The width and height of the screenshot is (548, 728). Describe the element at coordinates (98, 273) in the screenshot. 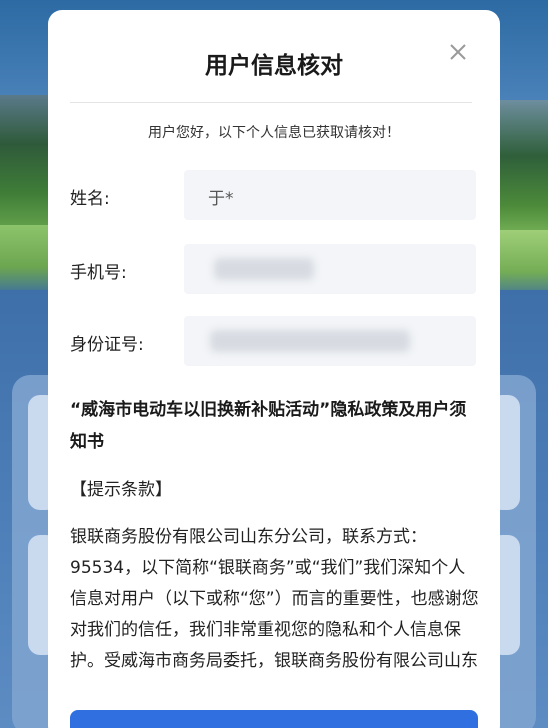

I see `phone-label: 手机号:` at that location.